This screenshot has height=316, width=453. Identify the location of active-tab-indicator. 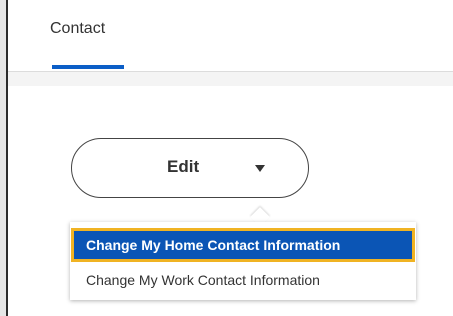
(88, 67).